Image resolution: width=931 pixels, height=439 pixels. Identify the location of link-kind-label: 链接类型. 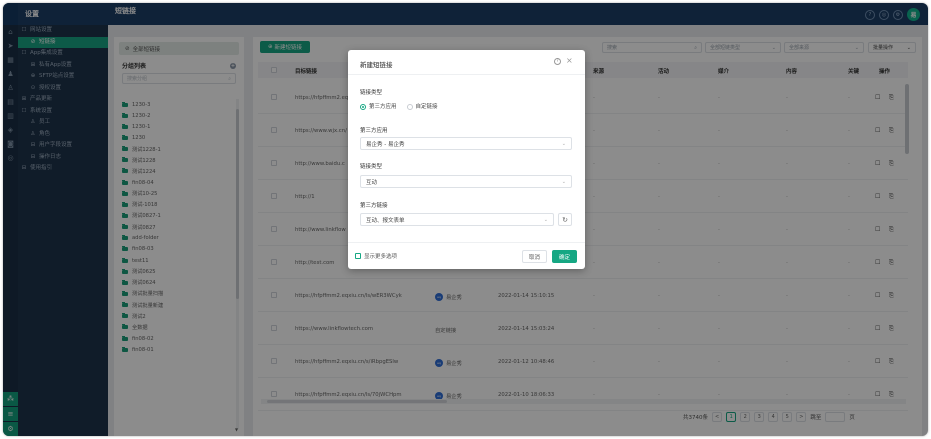
(371, 167).